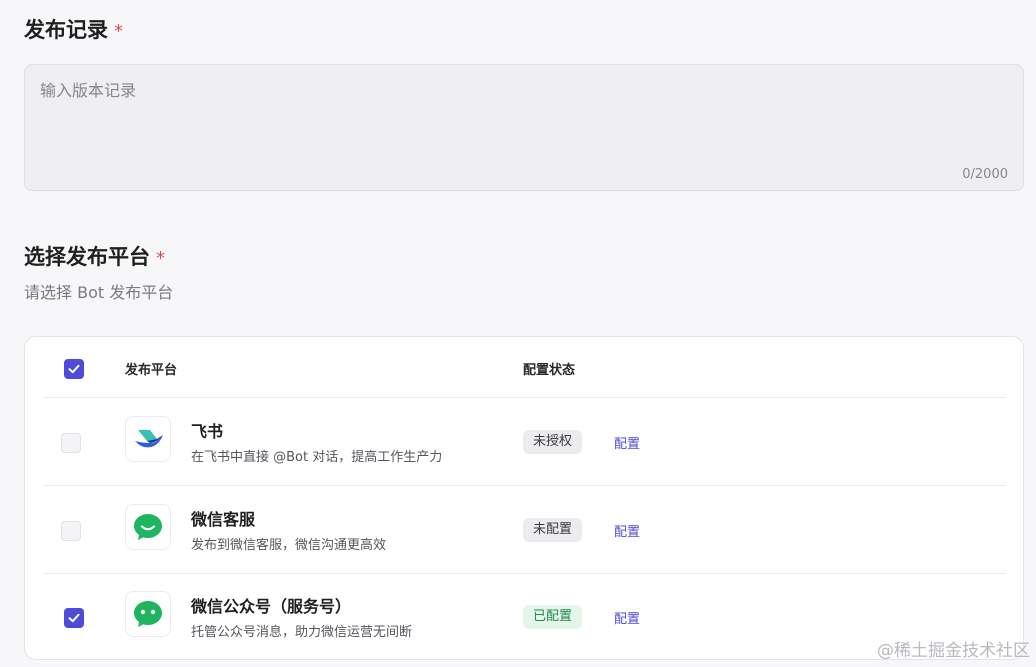  What do you see at coordinates (317, 457) in the screenshot?
I see `platform-desc: 在飞书中直接 @Bot 对话，提高工作生产力` at bounding box center [317, 457].